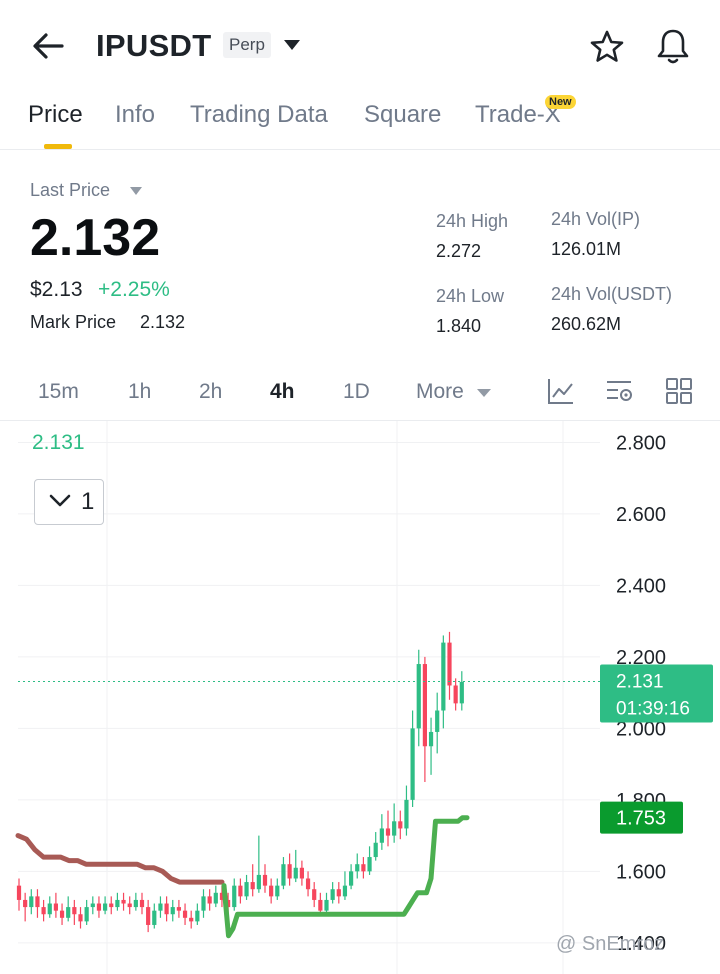 The width and height of the screenshot is (720, 974). I want to click on y-tick-label: 2.600, so click(641, 515).